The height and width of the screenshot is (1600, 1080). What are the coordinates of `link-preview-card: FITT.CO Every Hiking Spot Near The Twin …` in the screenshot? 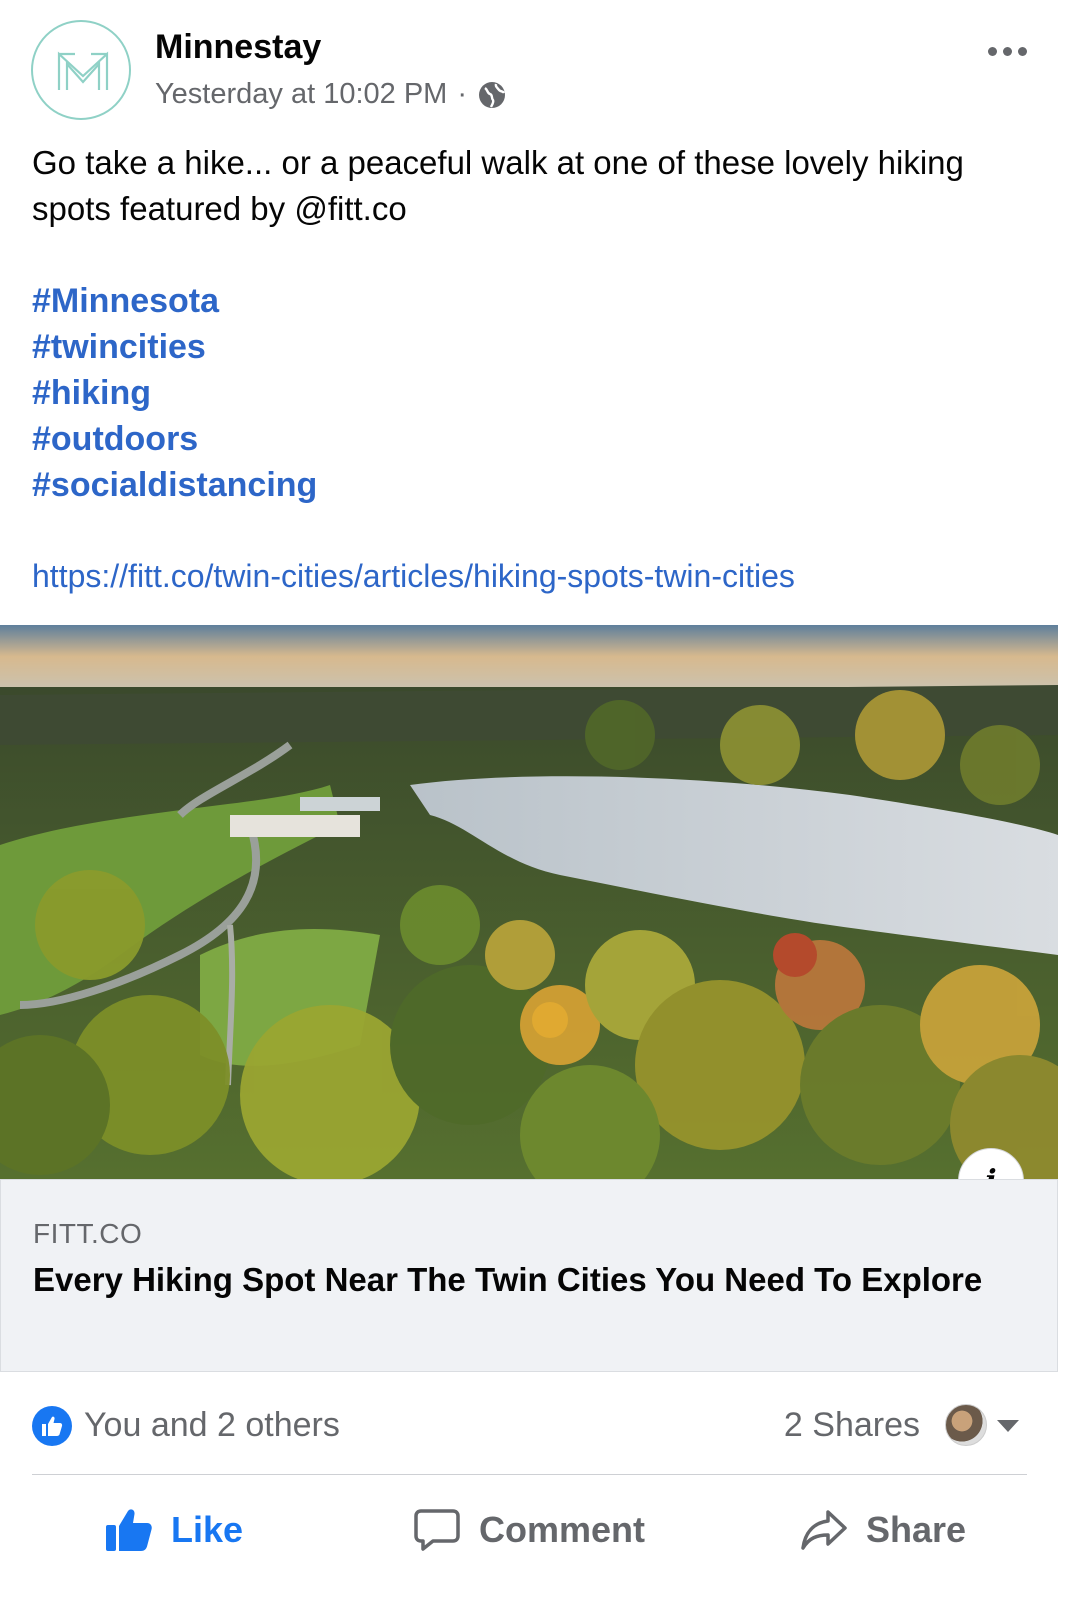 It's located at (529, 1275).